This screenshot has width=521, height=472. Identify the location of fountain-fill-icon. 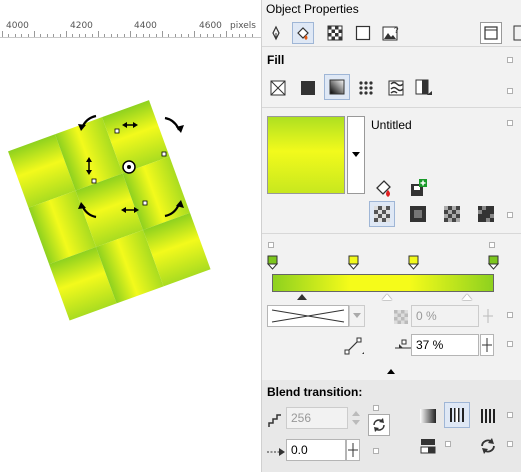
(337, 87).